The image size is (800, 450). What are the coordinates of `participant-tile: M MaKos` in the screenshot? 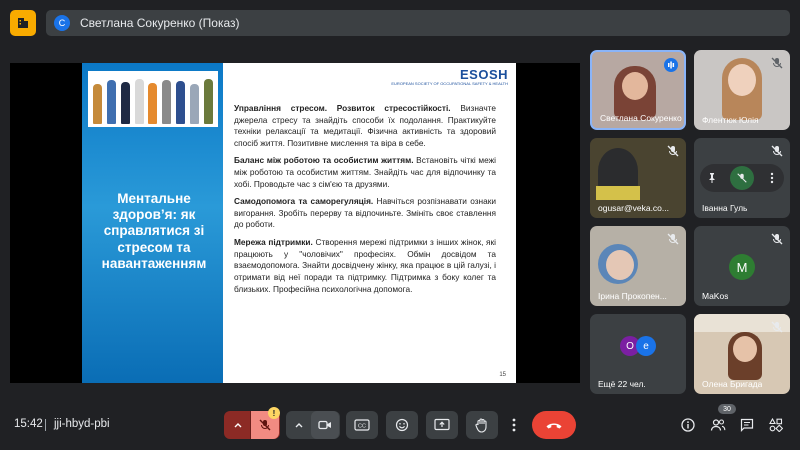 It's located at (742, 266).